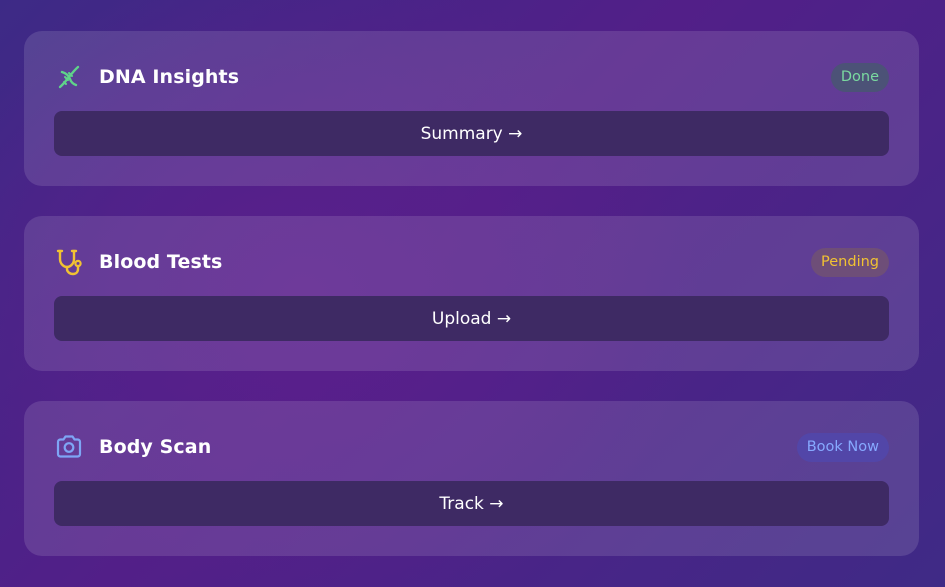 The height and width of the screenshot is (587, 945). I want to click on book-now-badge: Book Now, so click(842, 447).